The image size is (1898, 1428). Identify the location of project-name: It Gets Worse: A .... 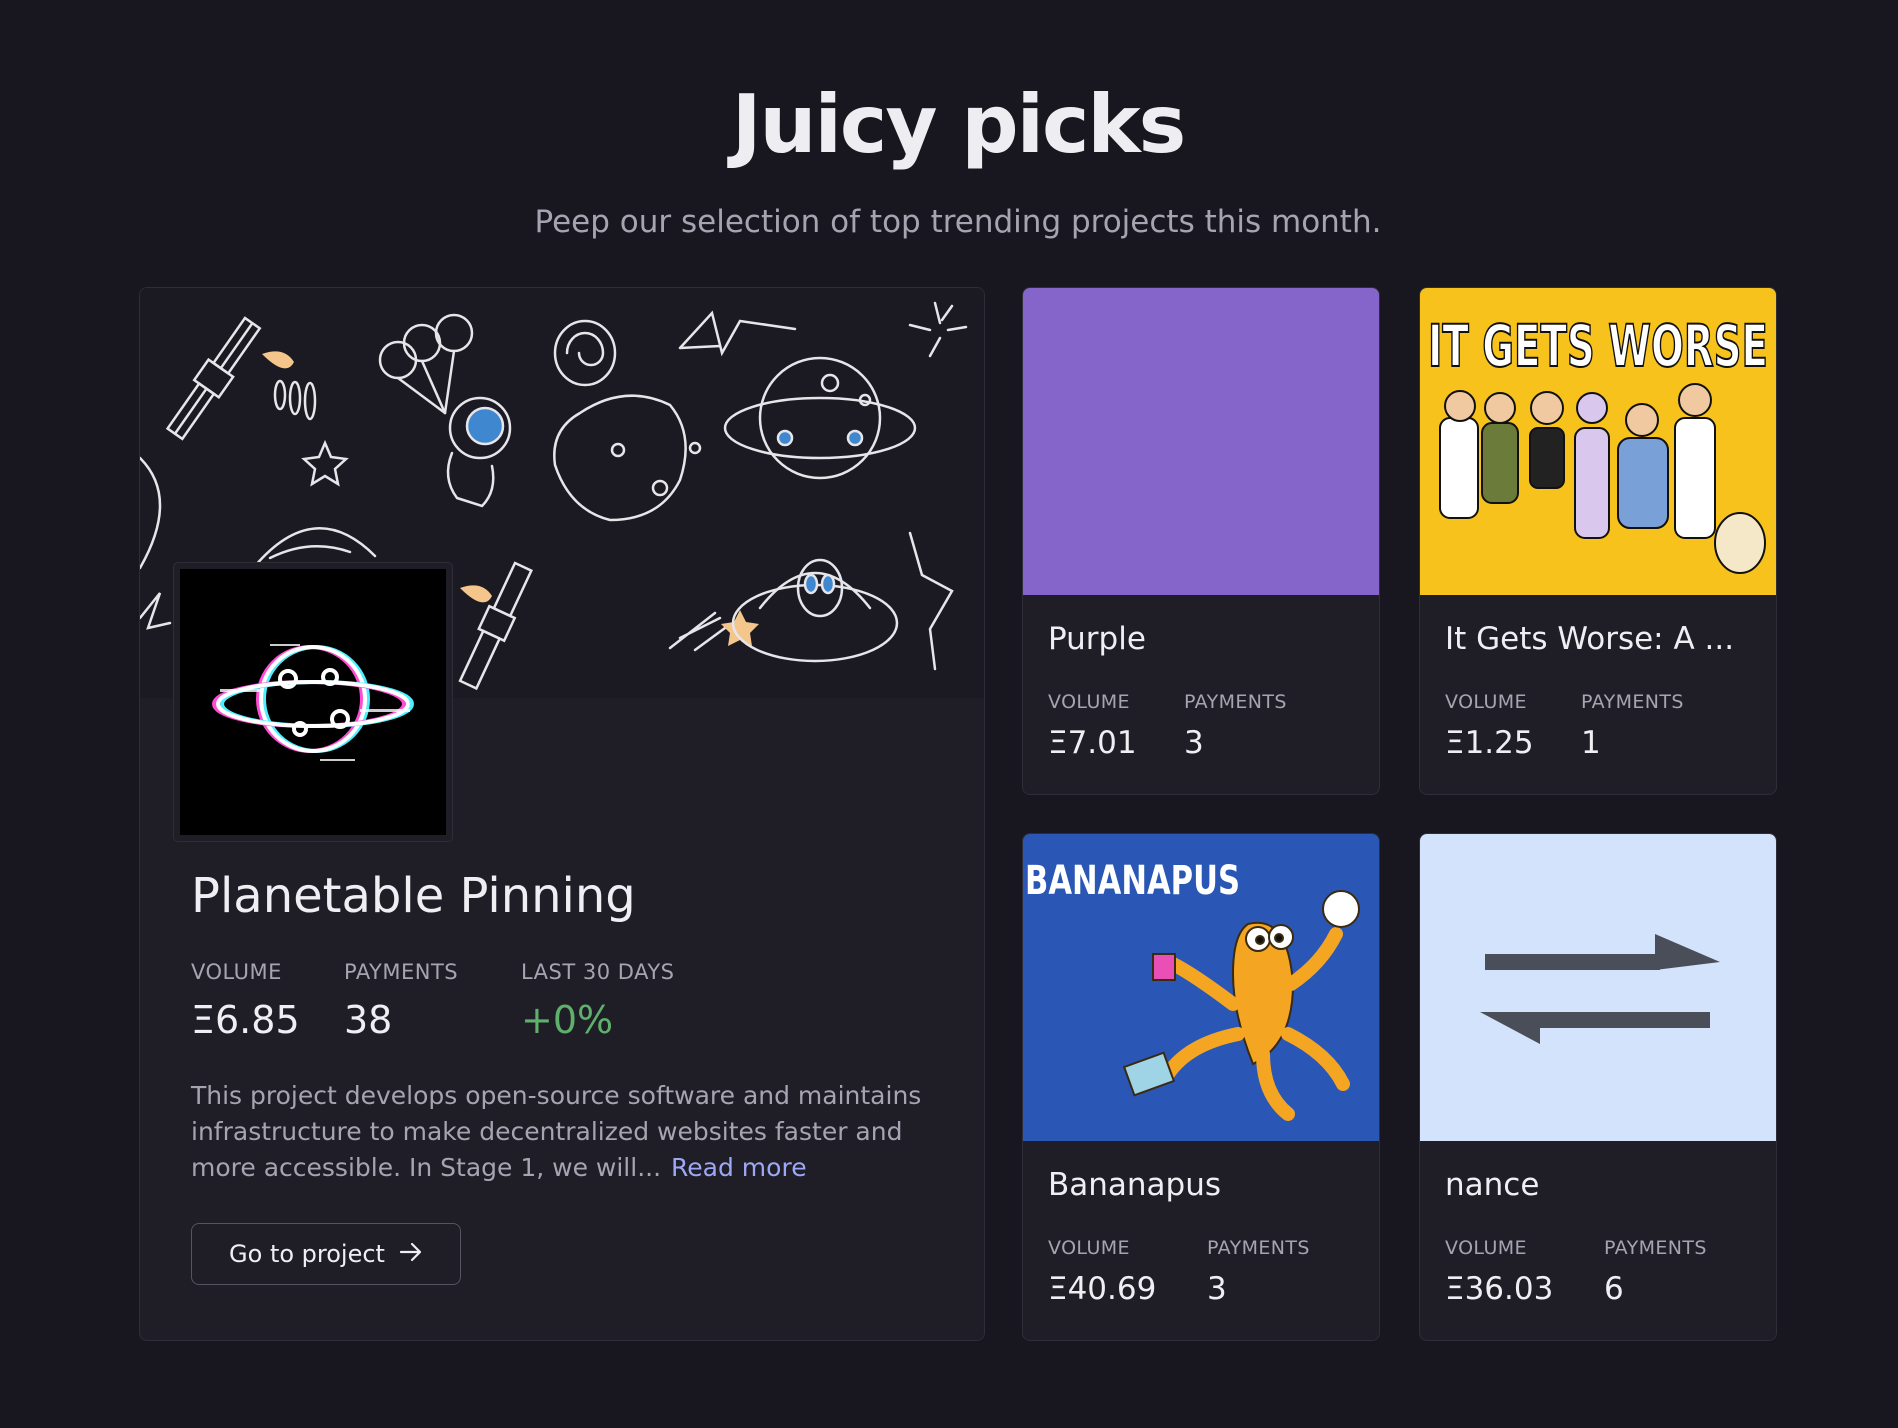
(1590, 639).